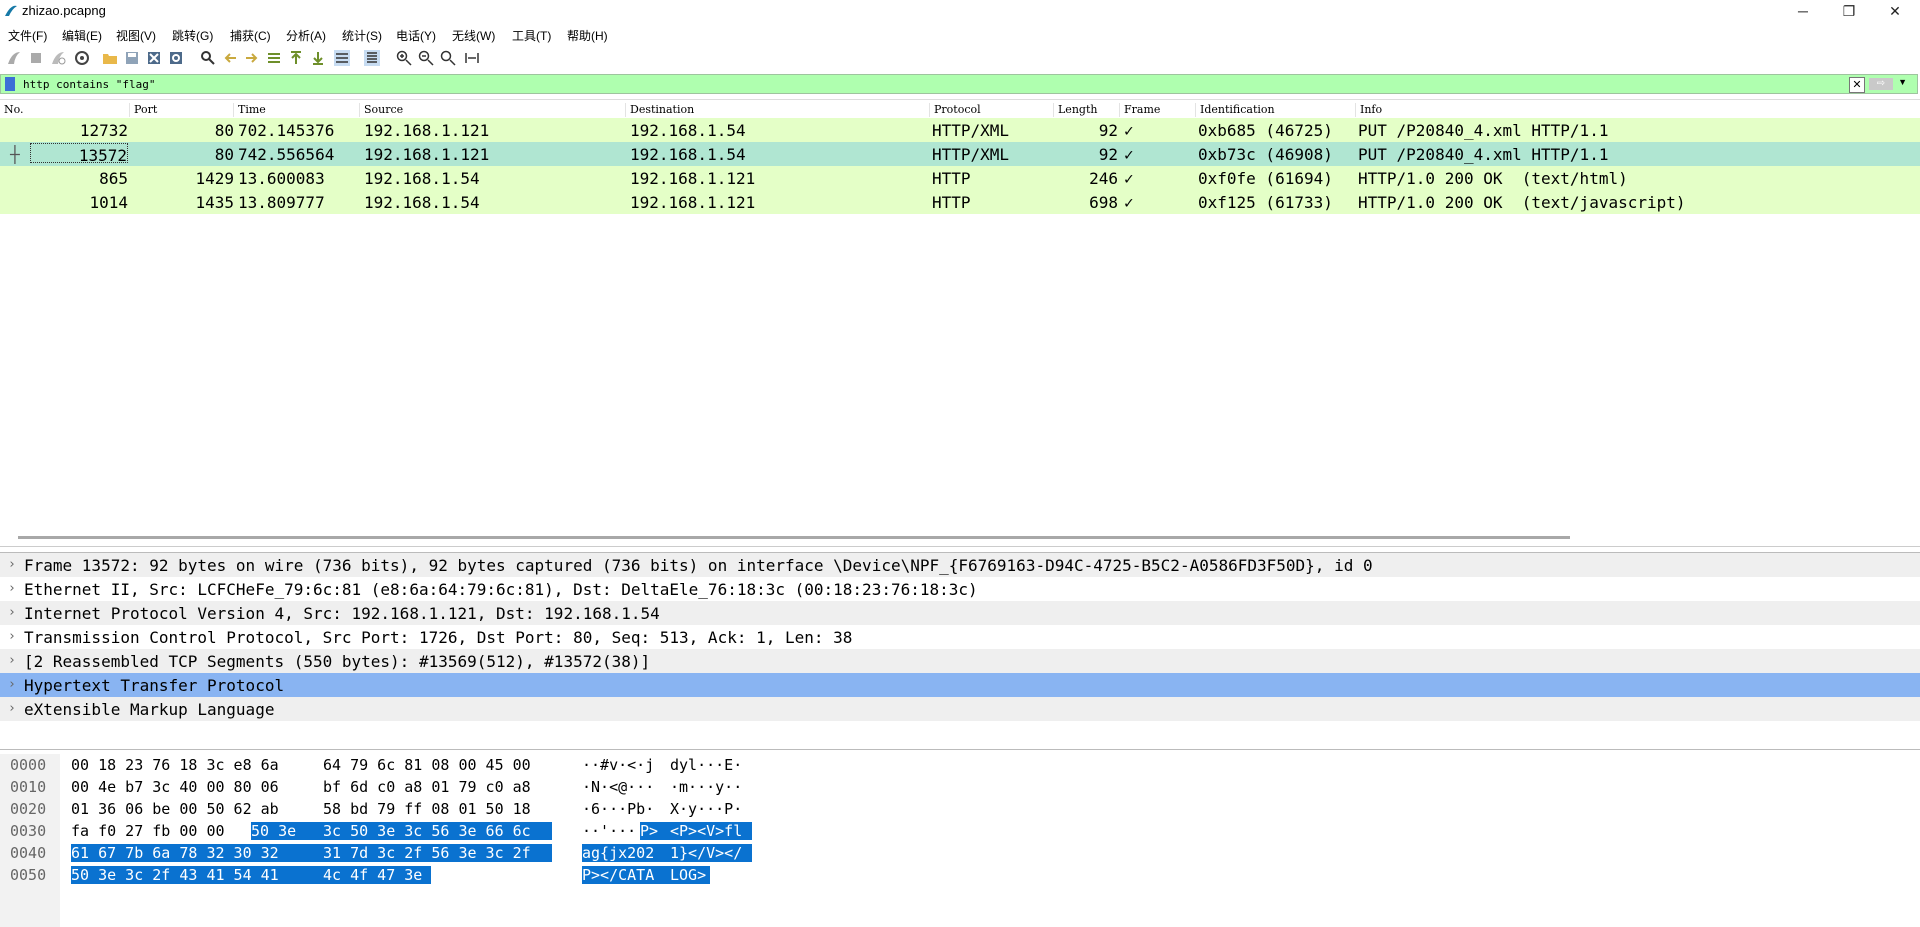  Describe the element at coordinates (252, 58) in the screenshot. I see `go-forward-icon` at that location.